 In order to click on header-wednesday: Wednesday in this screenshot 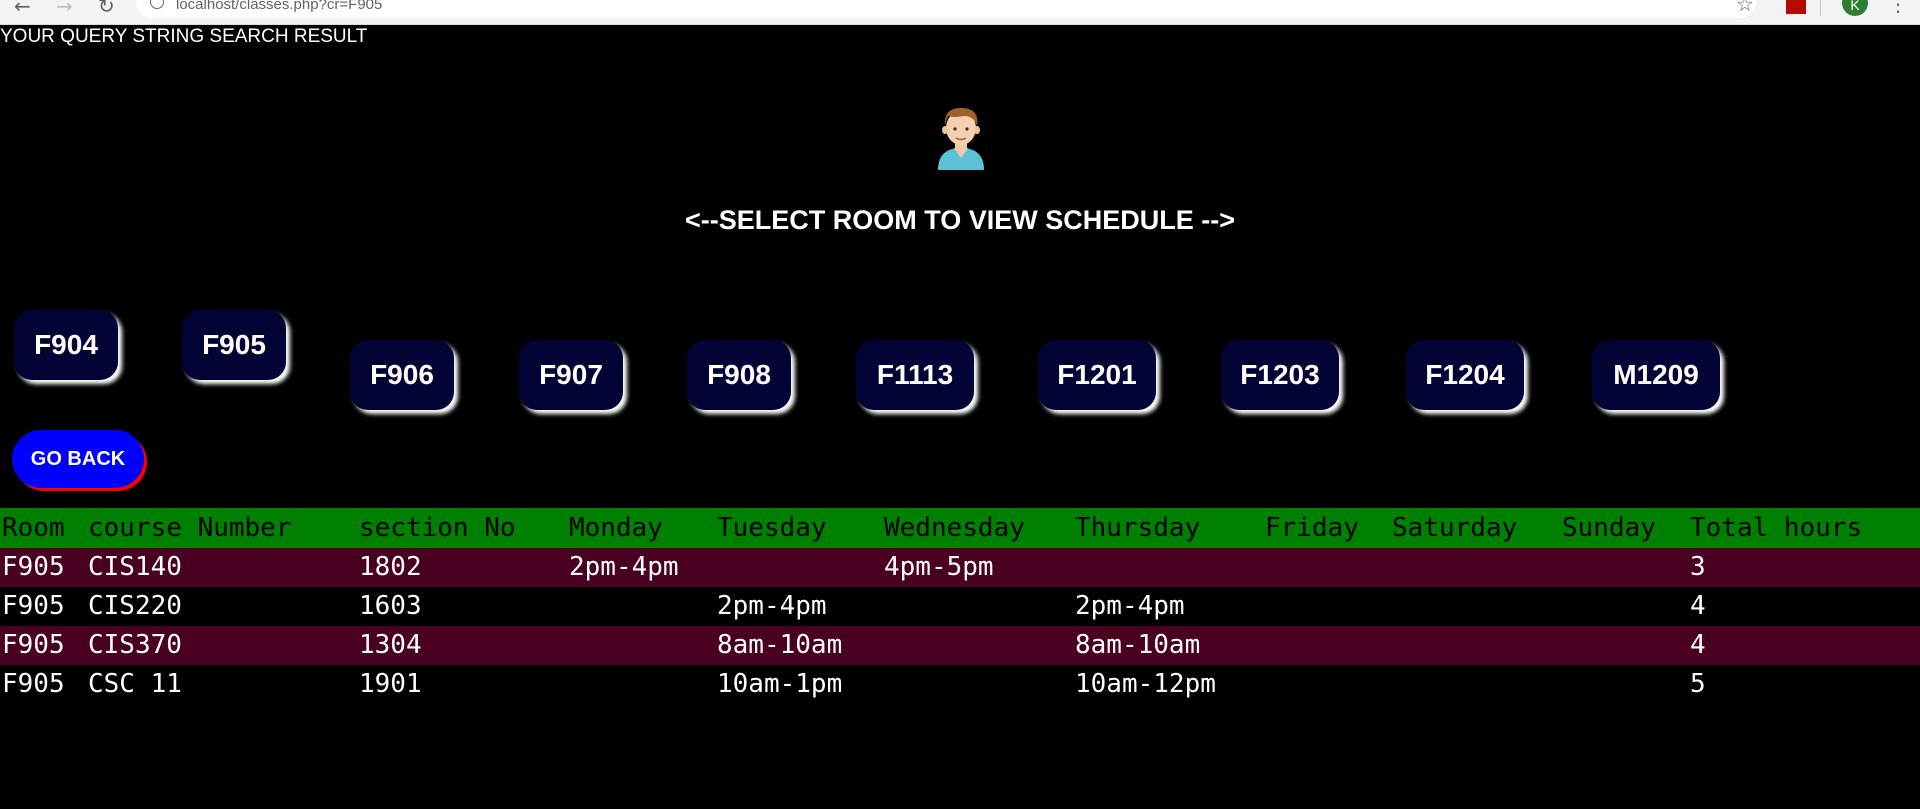, I will do `click(954, 528)`.